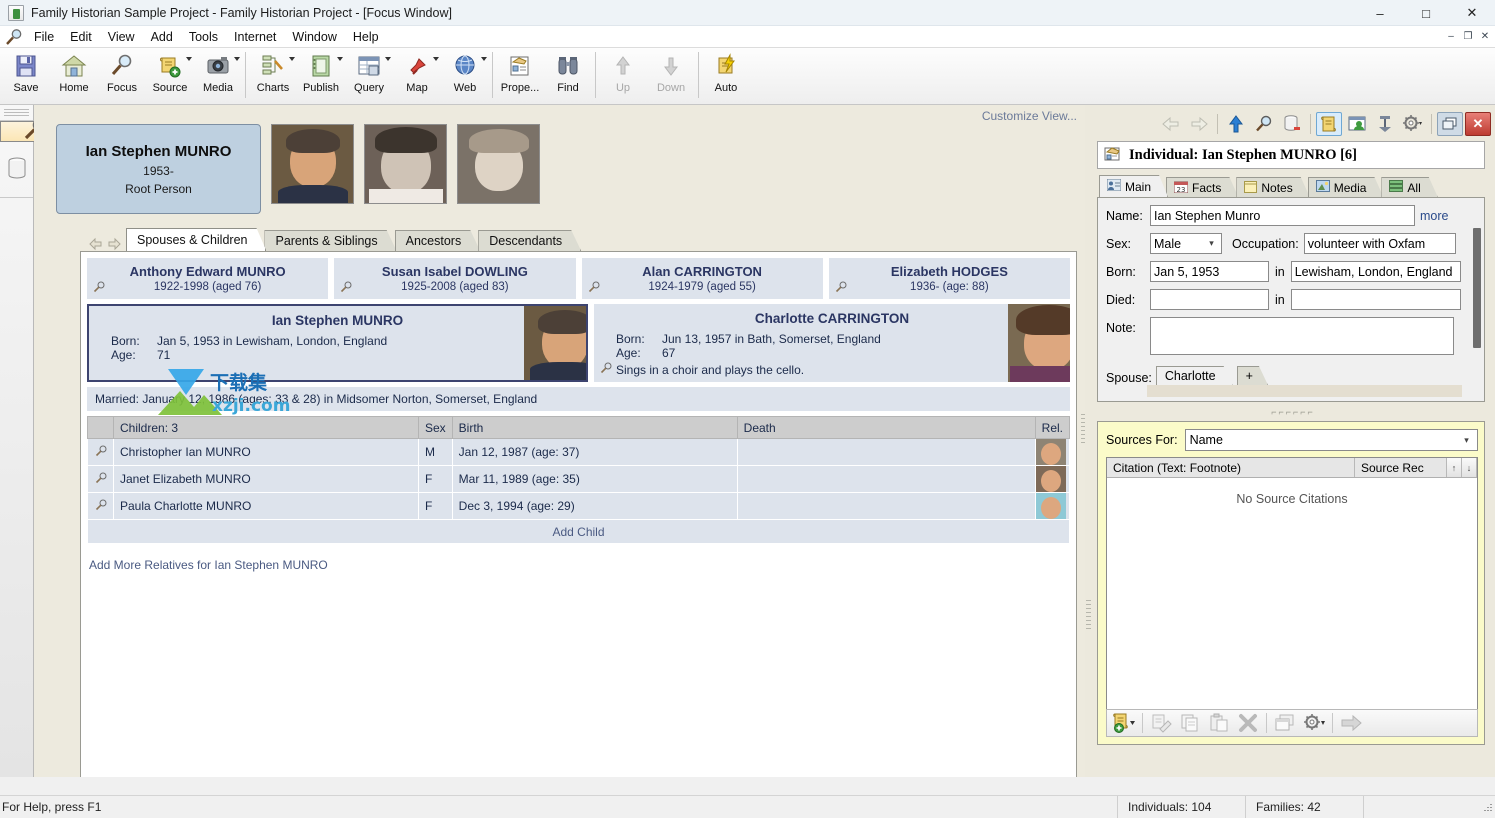  I want to click on menu-file: File, so click(44, 37).